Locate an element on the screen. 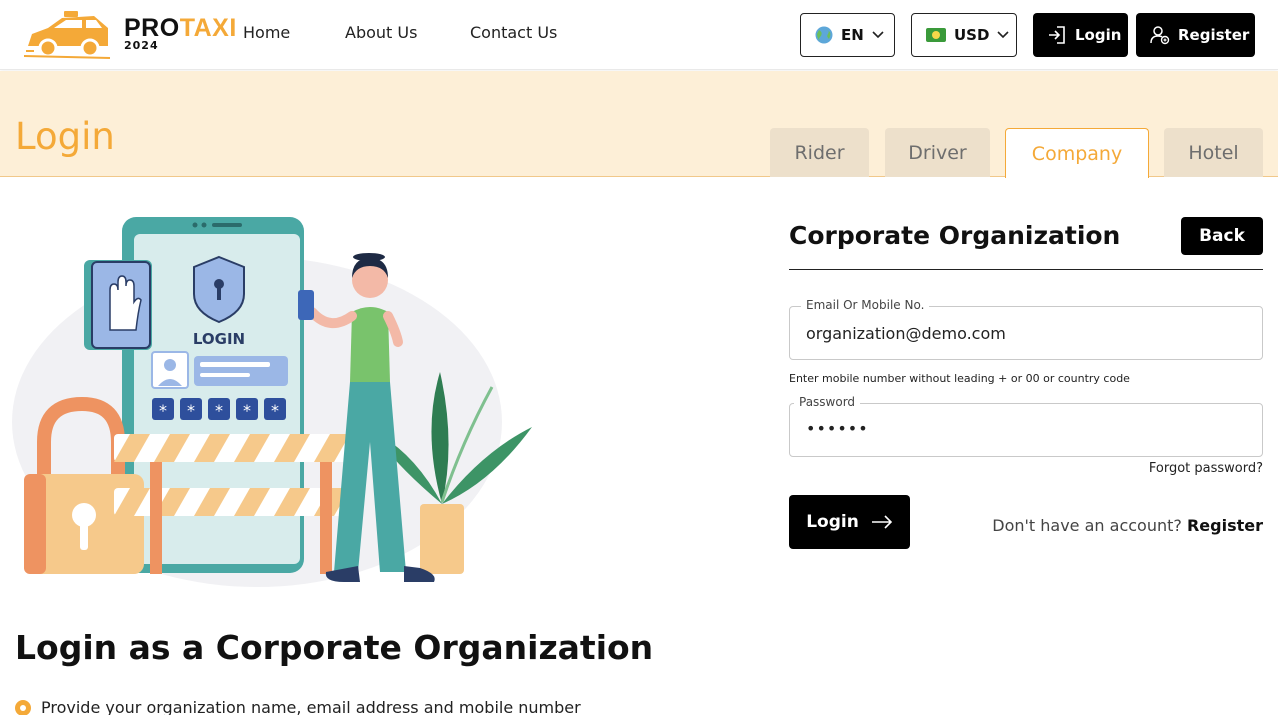 The height and width of the screenshot is (715, 1278). section-heading: Login as a Corporate Organization is located at coordinates (334, 647).